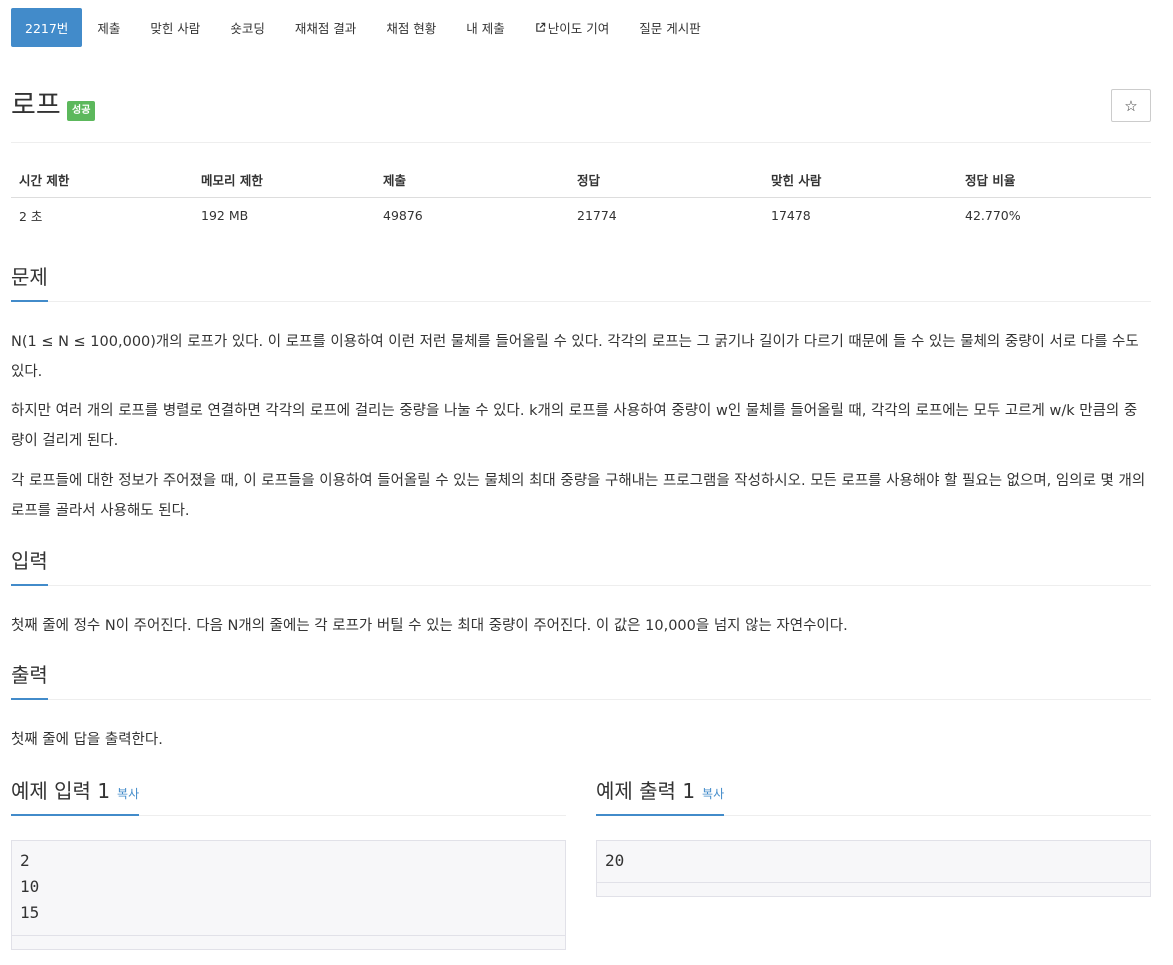 The height and width of the screenshot is (965, 1173). Describe the element at coordinates (581, 142) in the screenshot. I see `title-divider` at that location.